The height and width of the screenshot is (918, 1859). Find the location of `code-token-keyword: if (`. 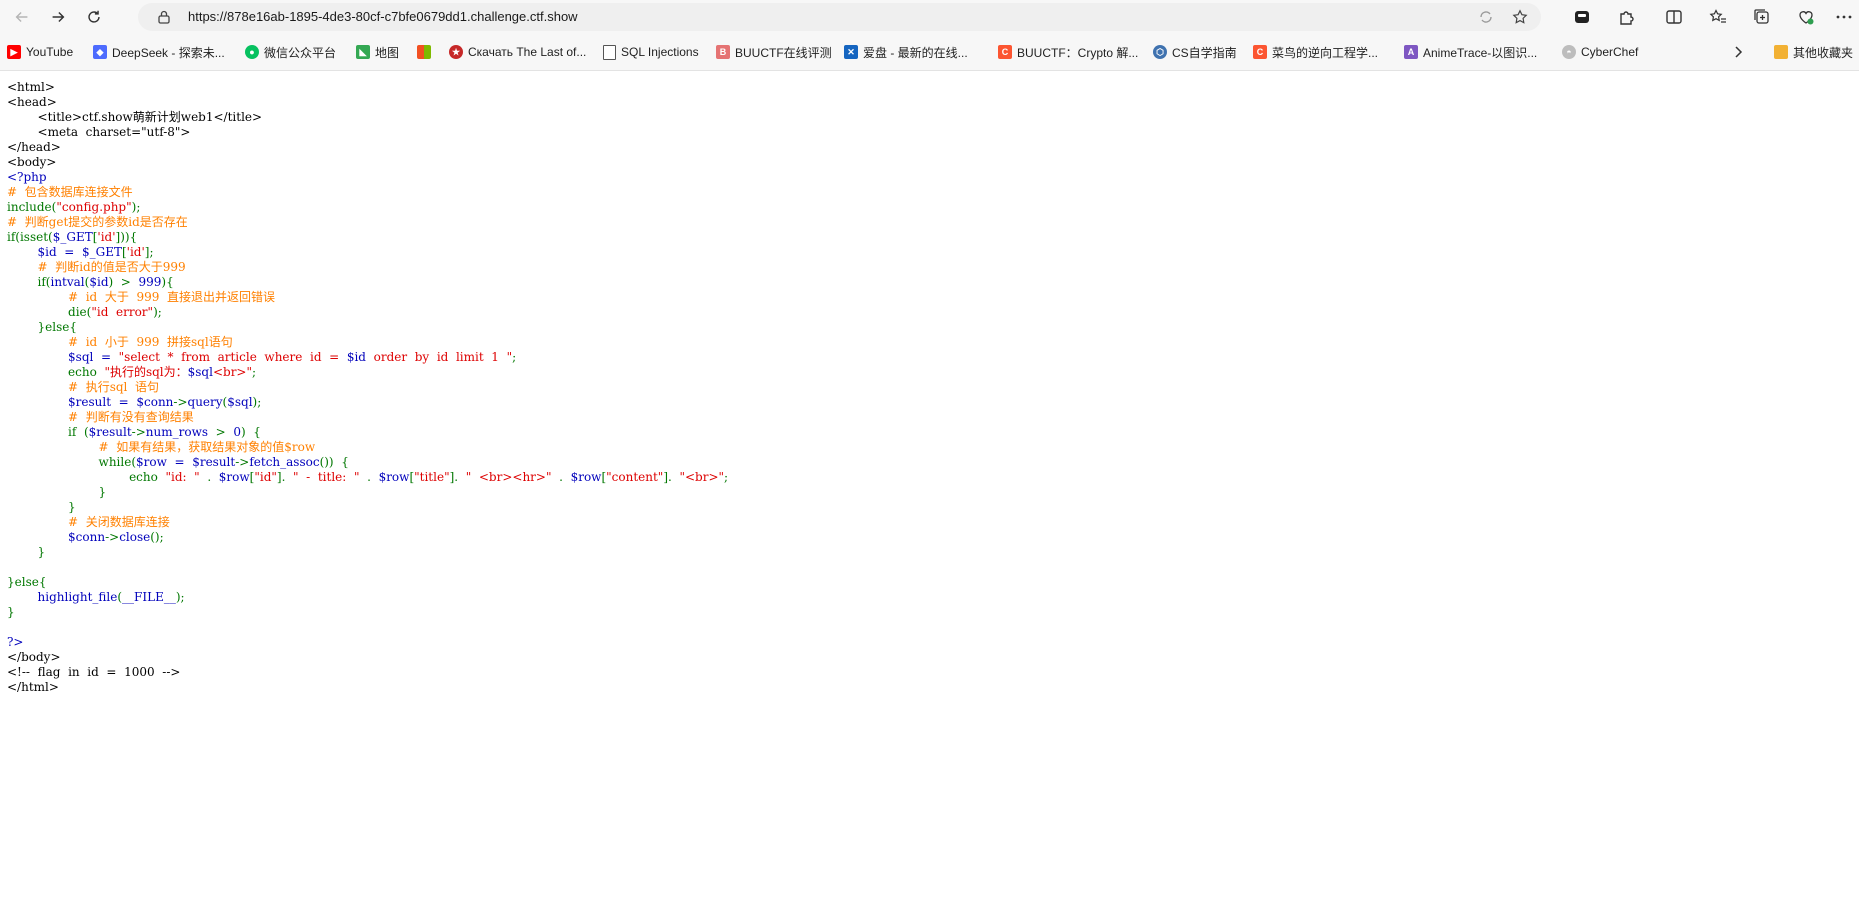

code-token-keyword: if ( is located at coordinates (48, 432).